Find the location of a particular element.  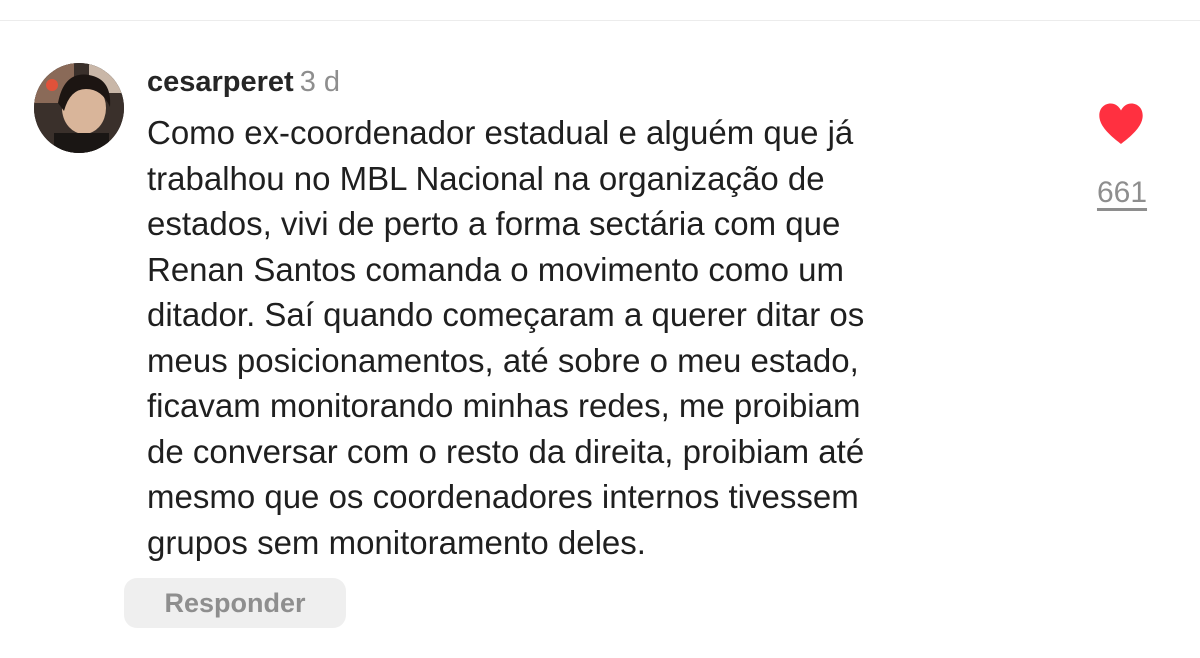

comment-line: Renan Santos comanda o movimento como um is located at coordinates (496, 269).